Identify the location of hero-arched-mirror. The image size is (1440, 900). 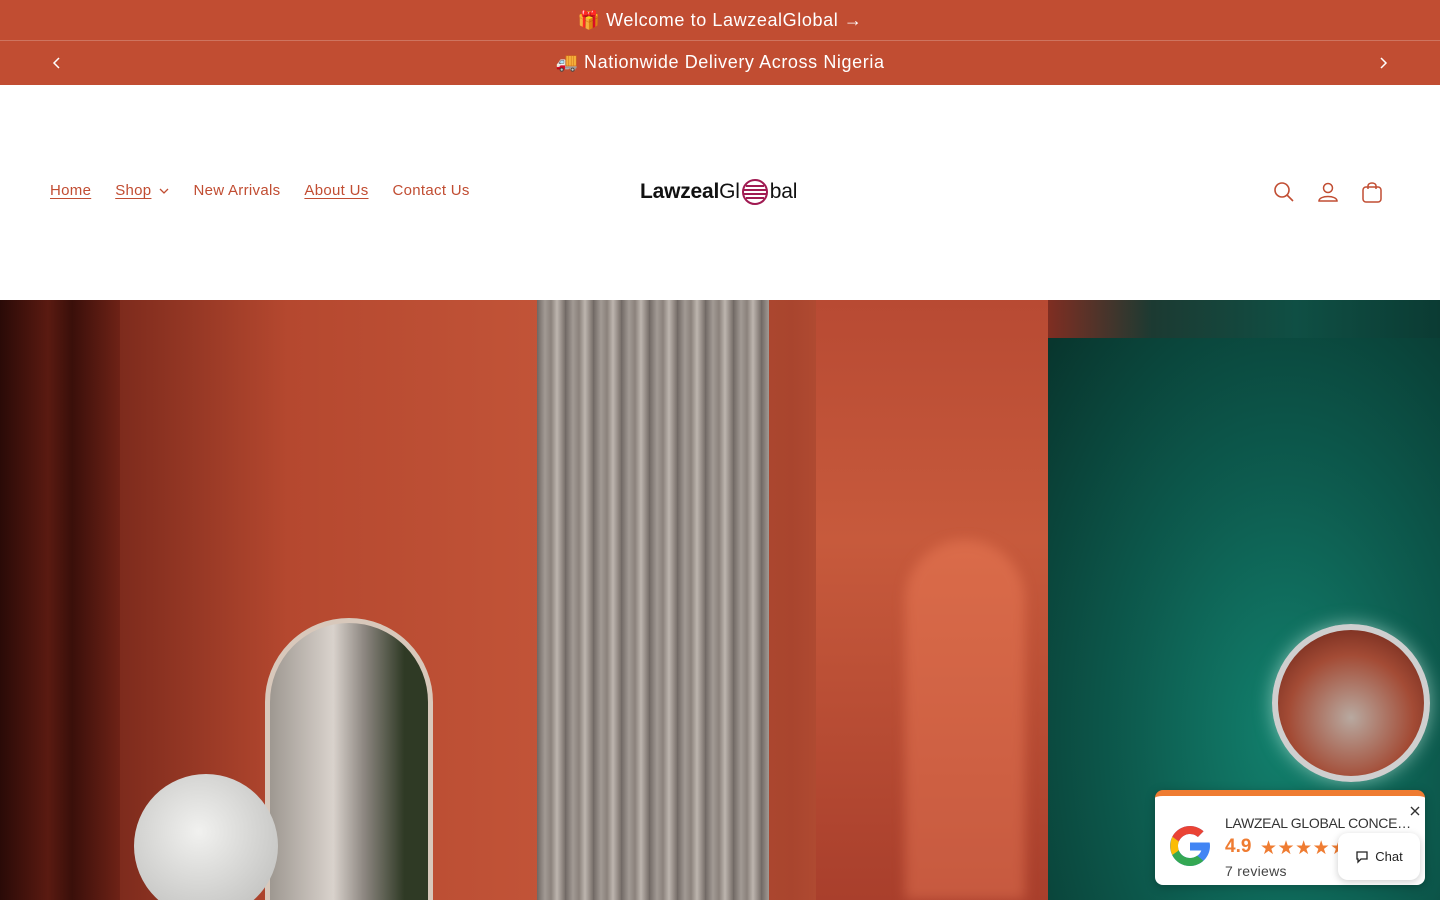
(349, 759).